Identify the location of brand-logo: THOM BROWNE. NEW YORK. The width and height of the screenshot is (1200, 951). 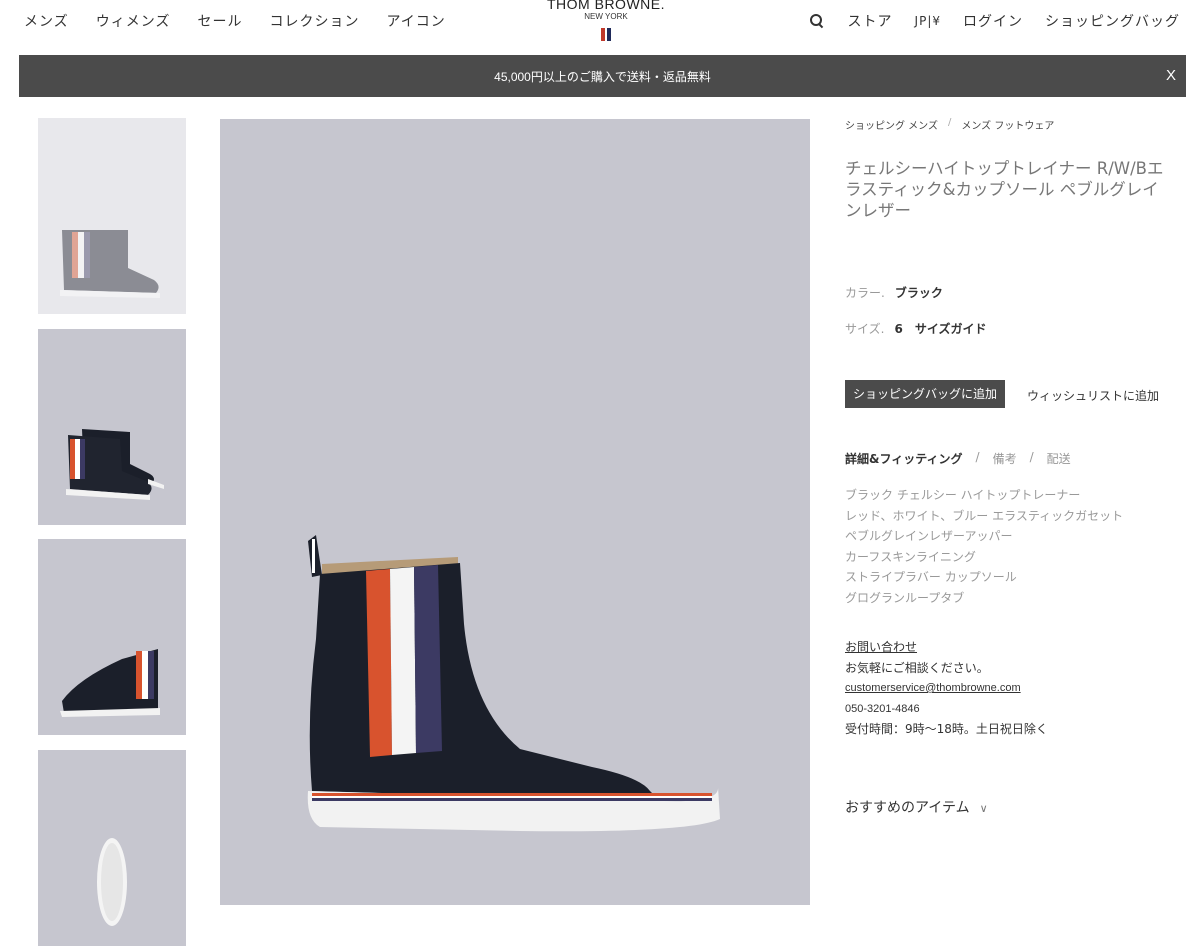
(606, 20).